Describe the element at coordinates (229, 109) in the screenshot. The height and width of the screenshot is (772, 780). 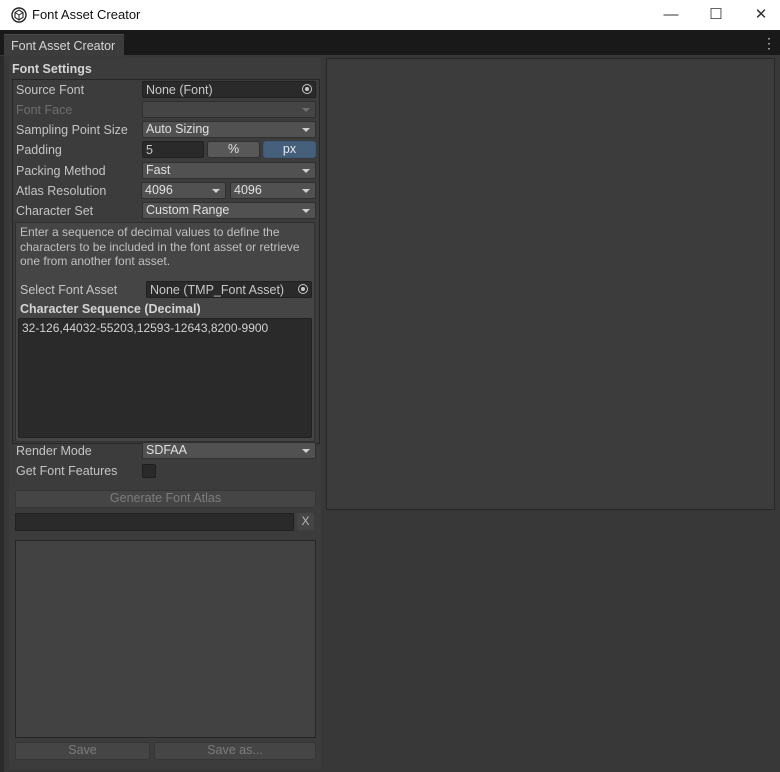
I see `font-face-dropdown` at that location.